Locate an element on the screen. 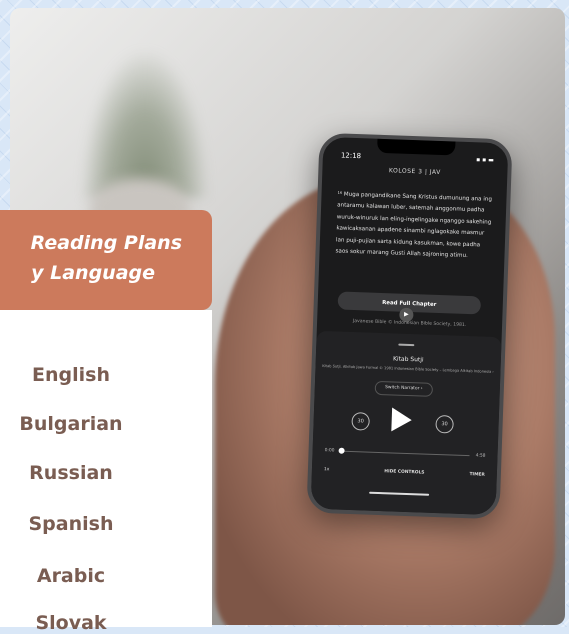  language-item-english: English is located at coordinates (71, 375).